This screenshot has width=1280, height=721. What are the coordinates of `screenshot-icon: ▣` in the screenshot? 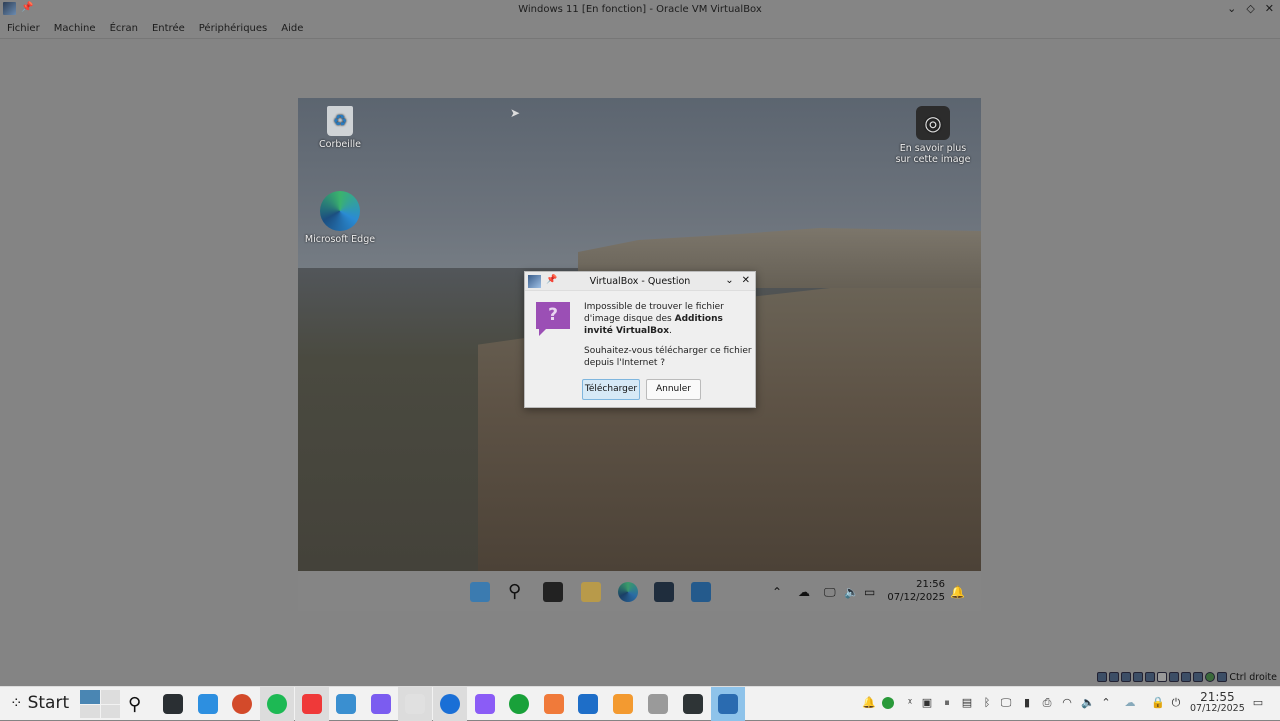 It's located at (927, 703).